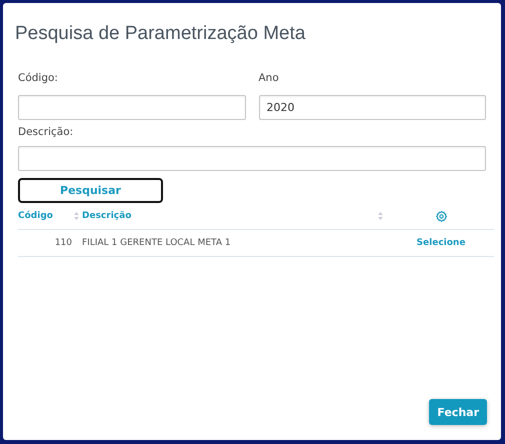  Describe the element at coordinates (63, 243) in the screenshot. I see `table-cell-text: 110` at that location.